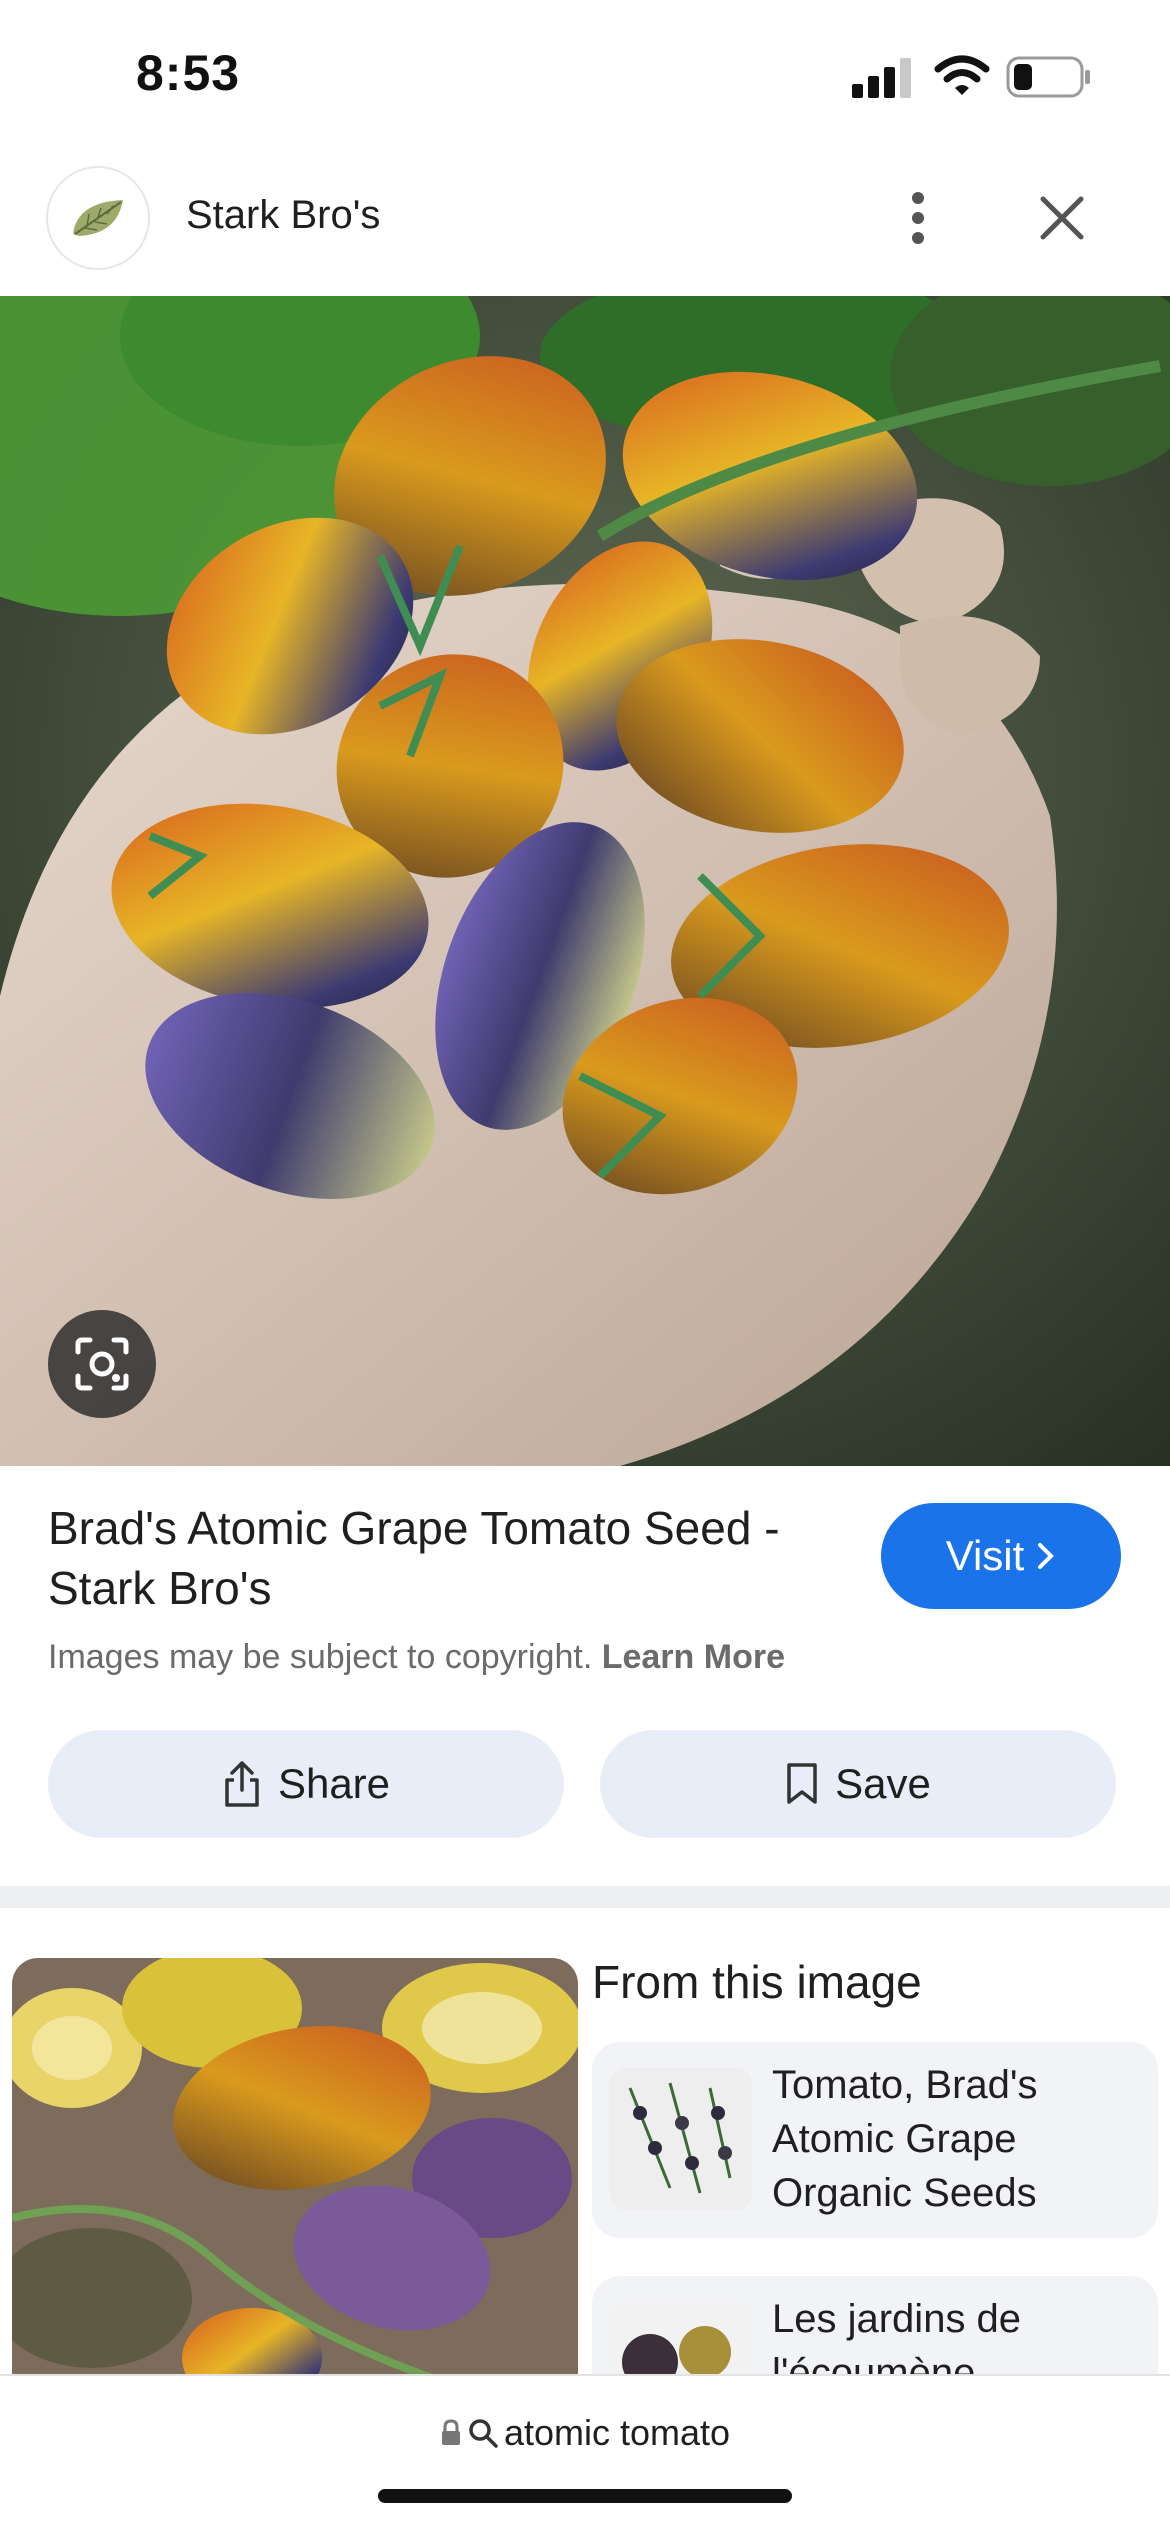 The width and height of the screenshot is (1170, 2534). Describe the element at coordinates (883, 1783) in the screenshot. I see `save-label: Save` at that location.